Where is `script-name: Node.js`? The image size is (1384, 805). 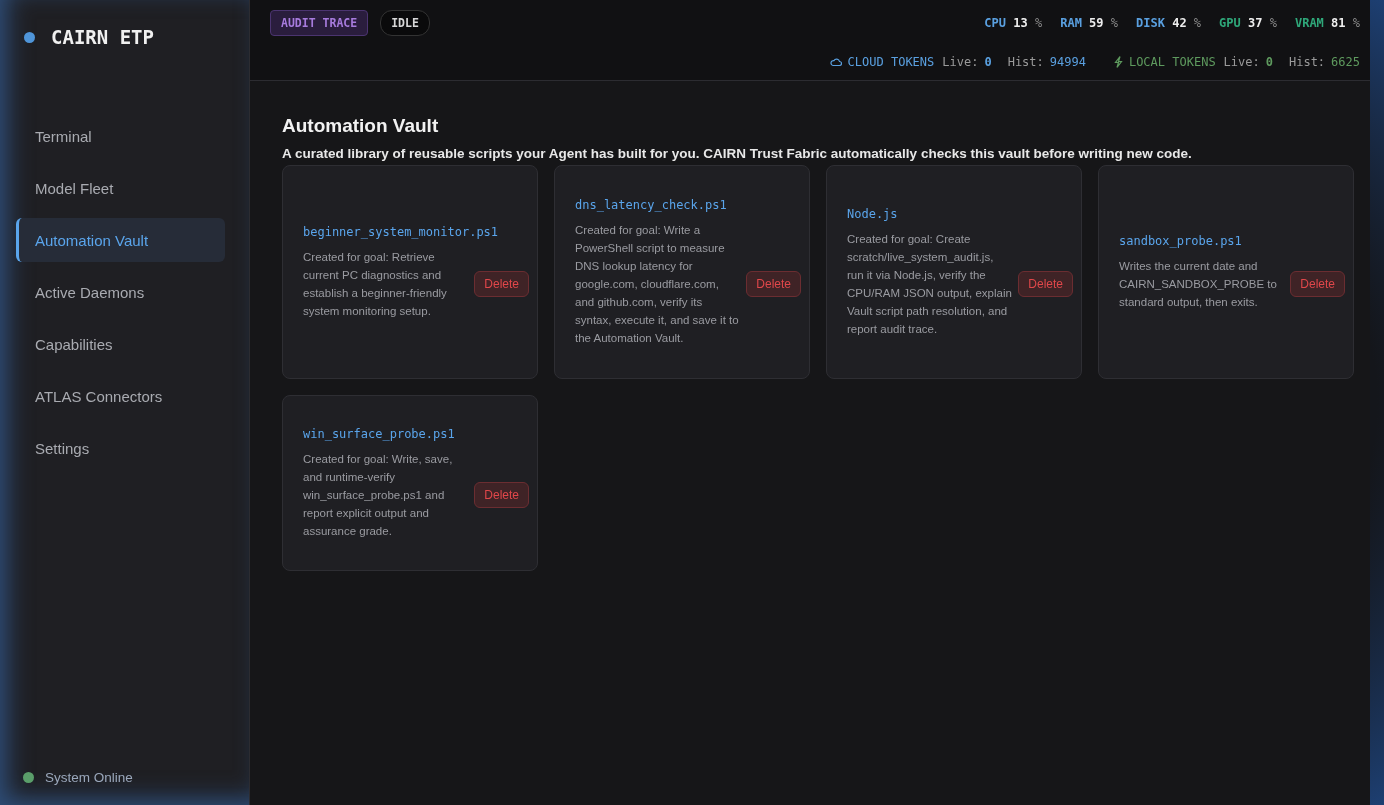 script-name: Node.js is located at coordinates (872, 213).